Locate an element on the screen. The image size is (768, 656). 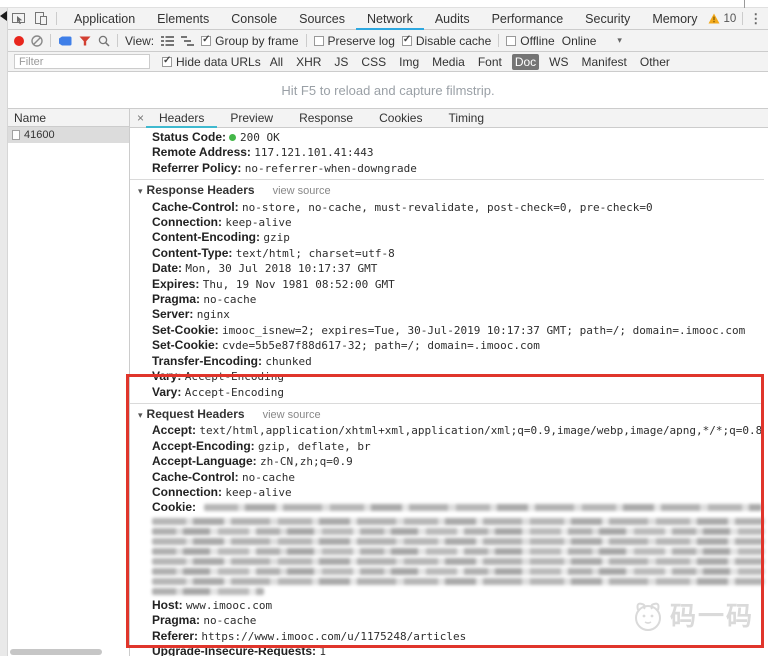
disable-cache-checkbox: Disable cache is located at coordinates (446, 41).